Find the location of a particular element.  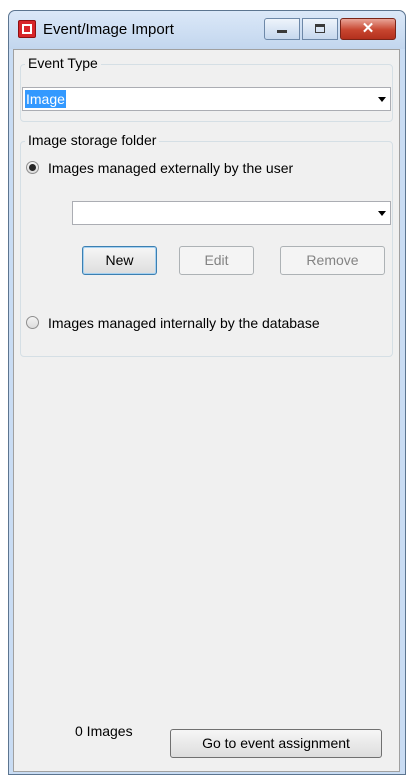

maximize-icon is located at coordinates (320, 28).